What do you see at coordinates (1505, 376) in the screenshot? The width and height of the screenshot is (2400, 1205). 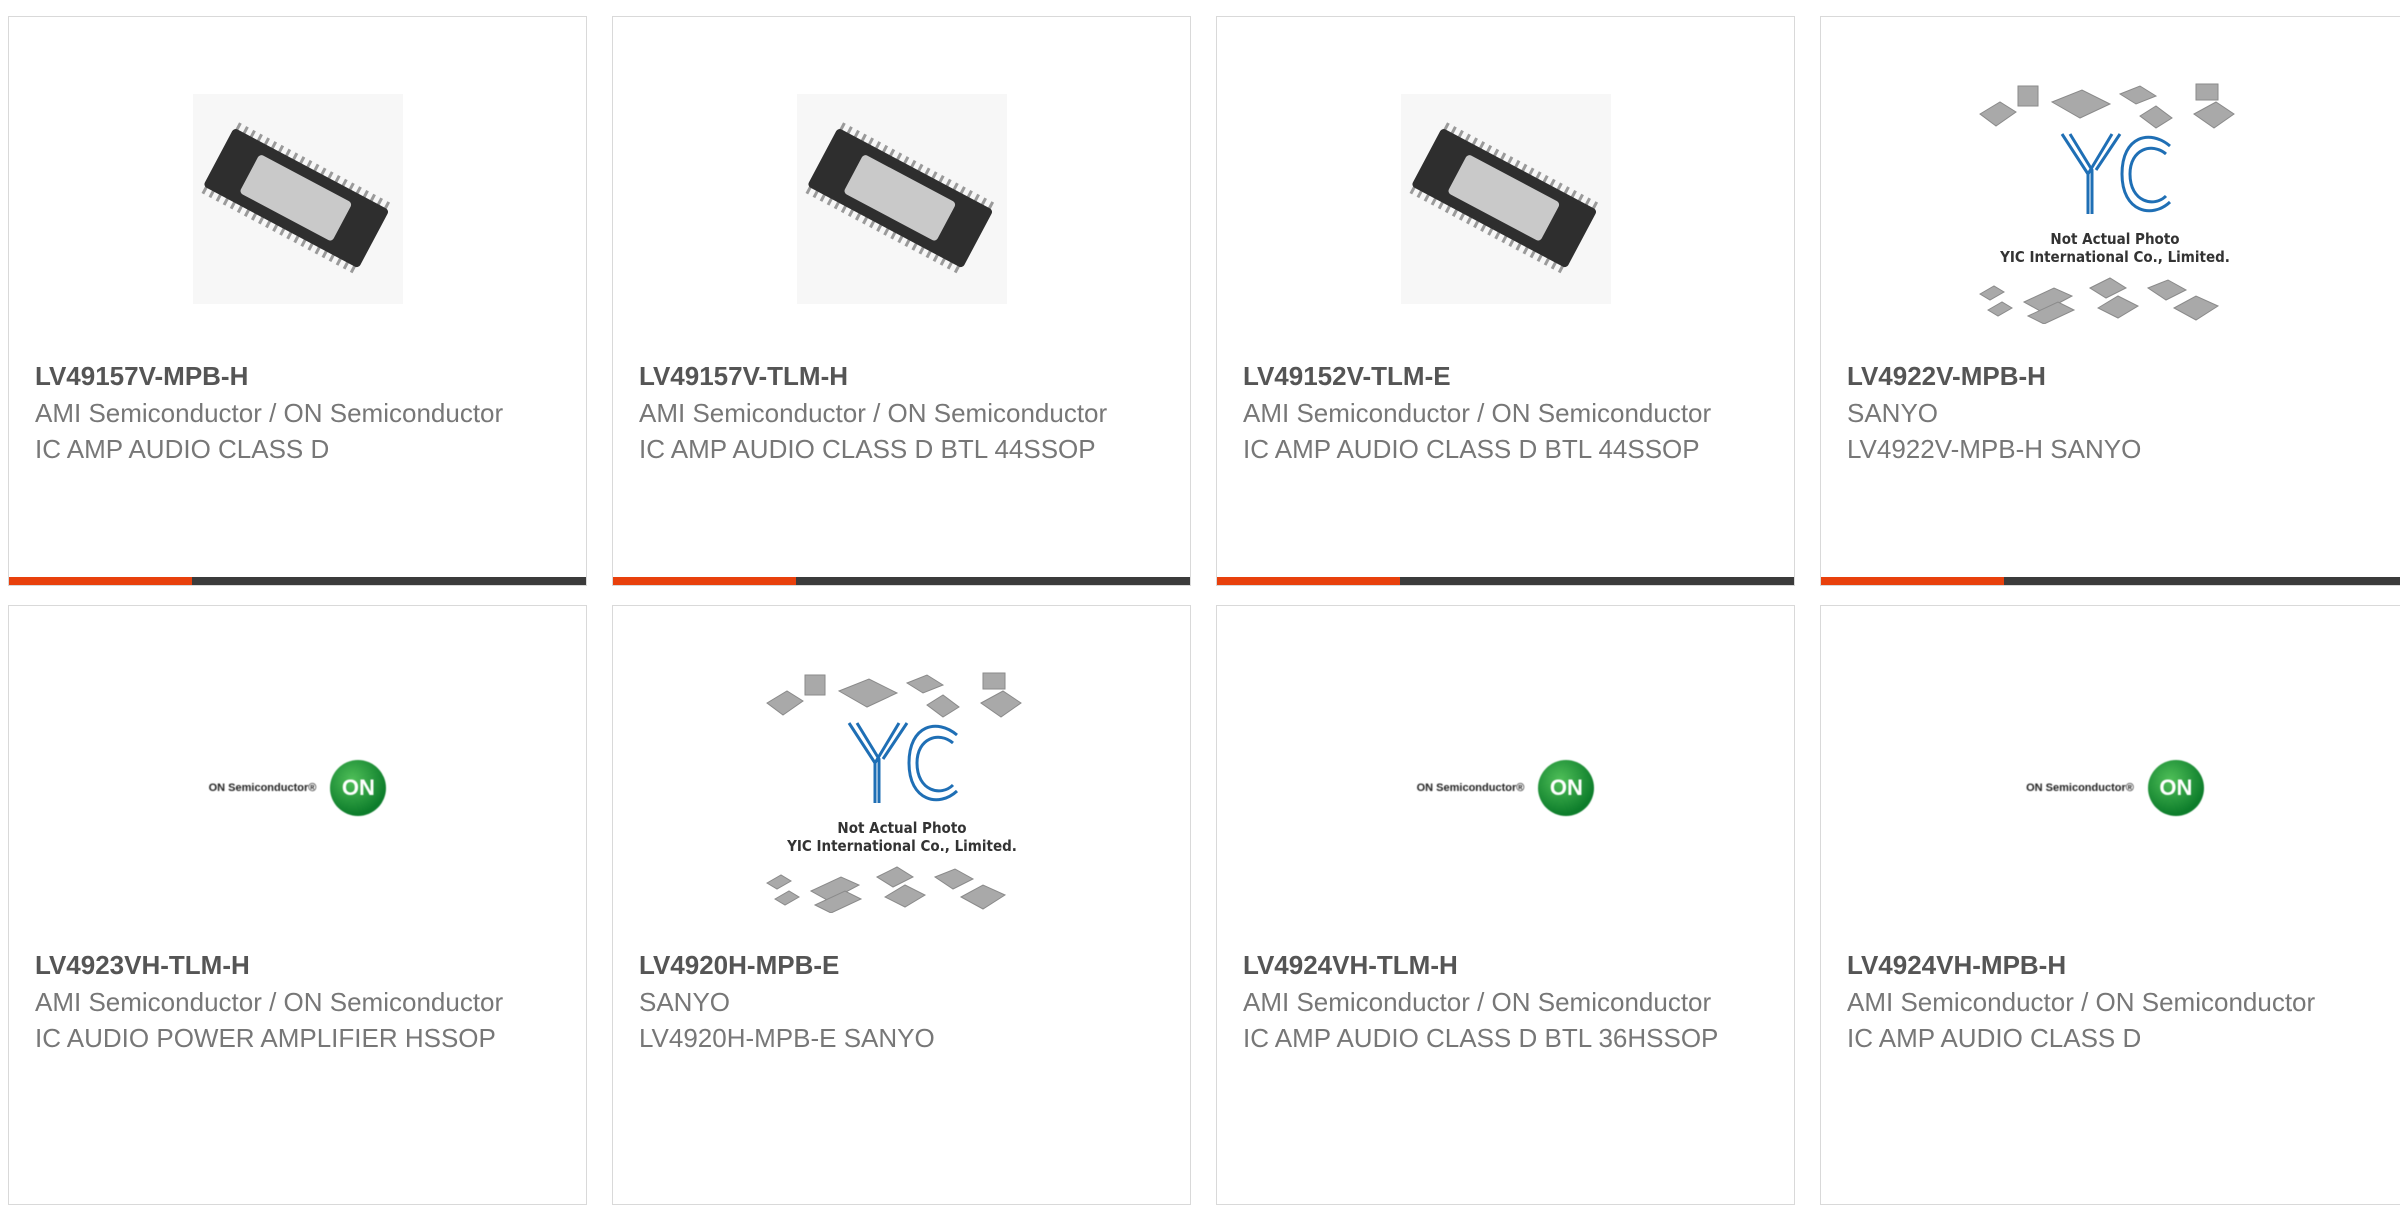 I see `part-number-link: LV49152V-TLM-E` at bounding box center [1505, 376].